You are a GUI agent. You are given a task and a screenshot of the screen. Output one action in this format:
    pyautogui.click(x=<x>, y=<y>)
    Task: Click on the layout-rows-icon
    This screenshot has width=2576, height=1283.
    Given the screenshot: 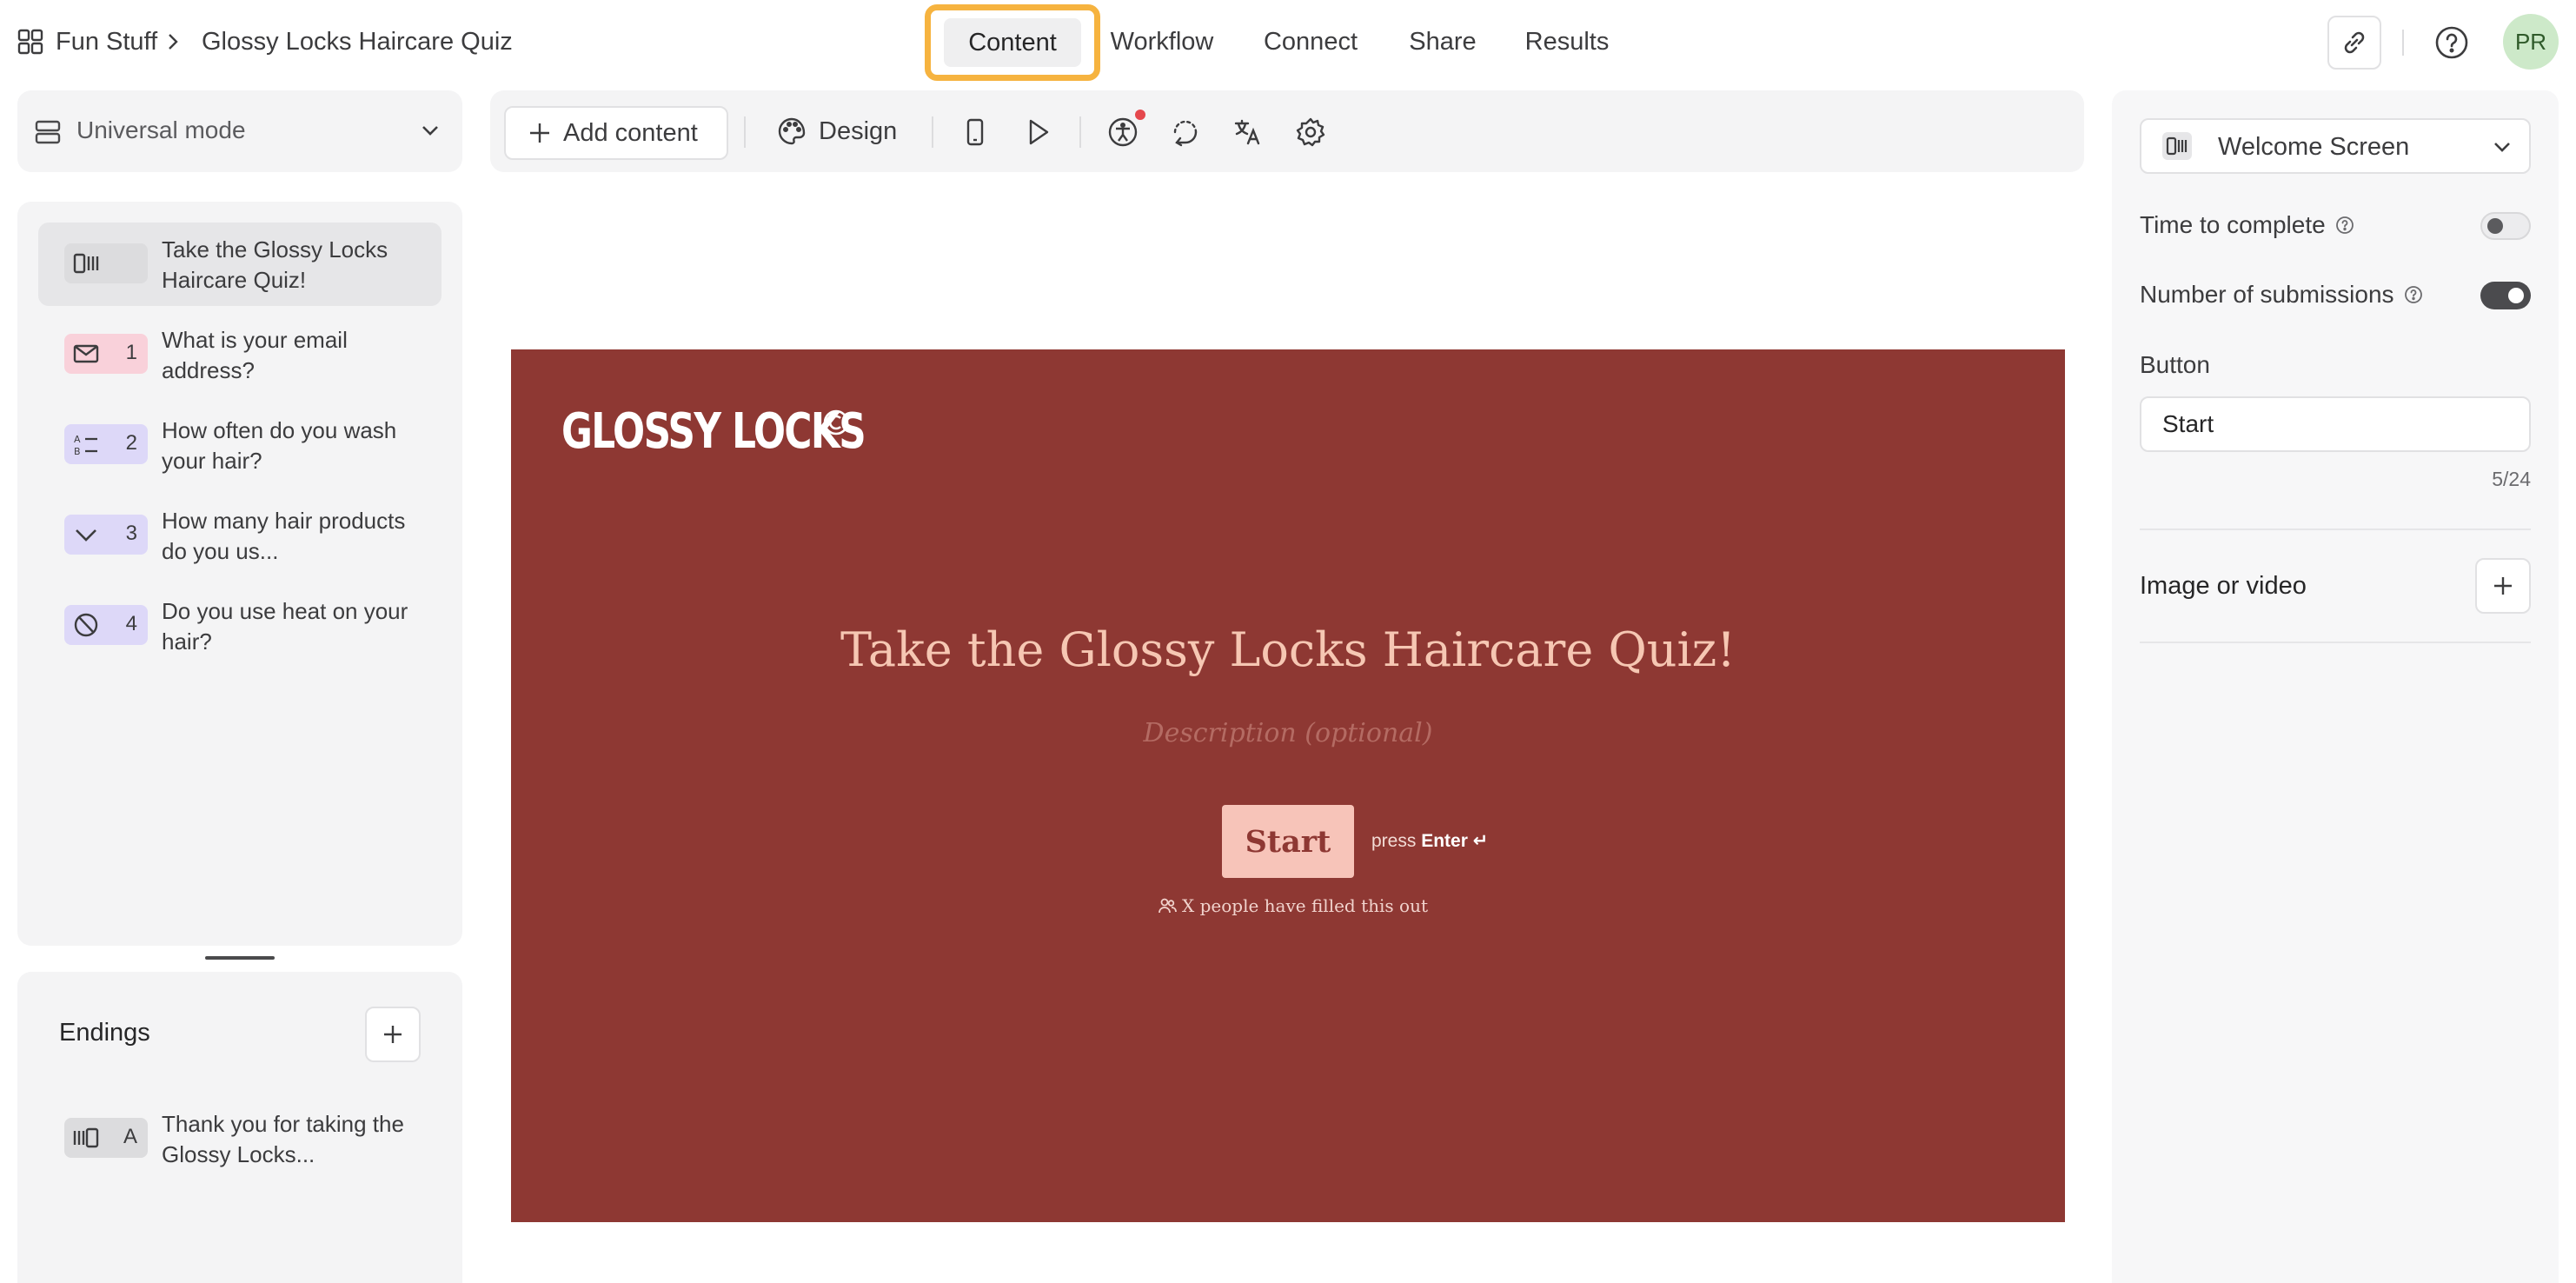 What is the action you would take?
    pyautogui.click(x=48, y=132)
    